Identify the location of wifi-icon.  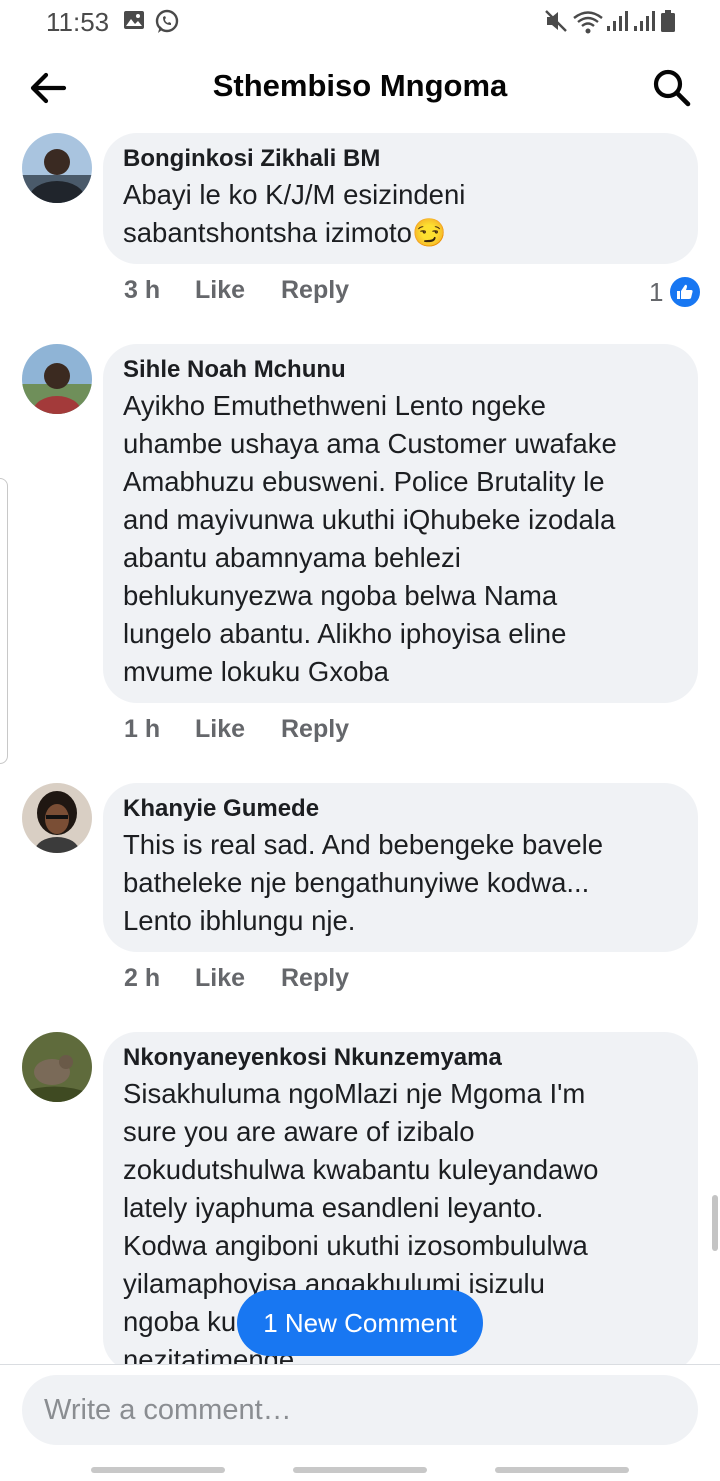
(588, 24).